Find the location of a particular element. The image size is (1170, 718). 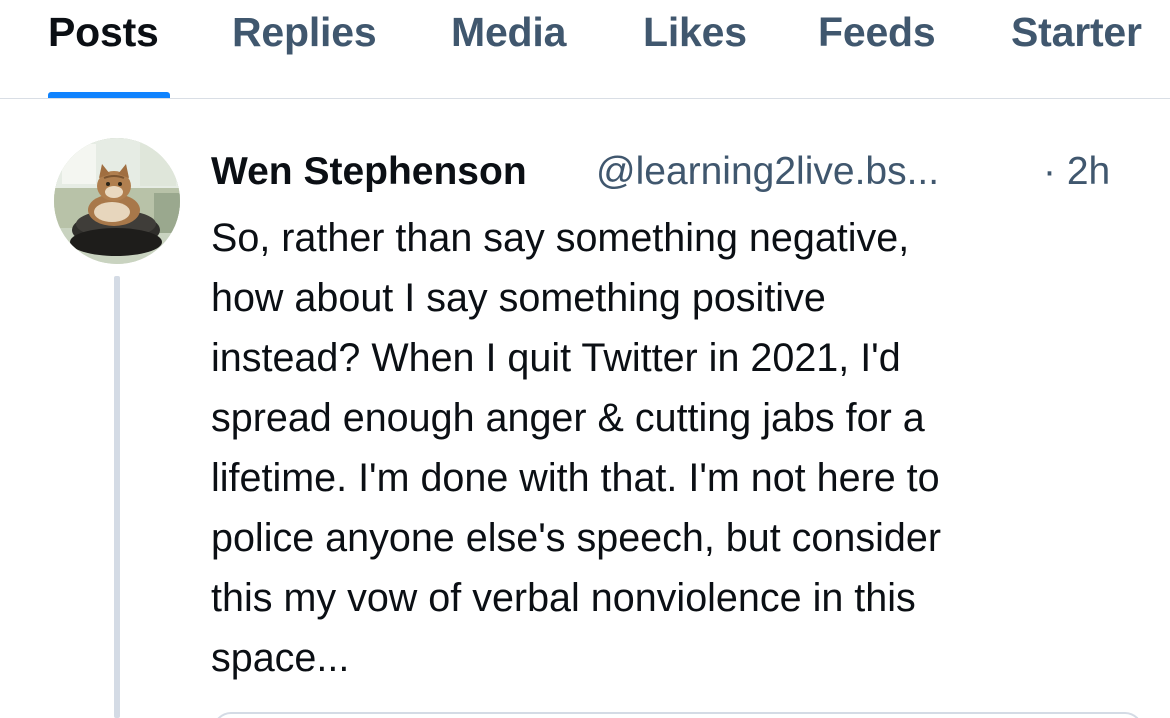

author-name: Wen Stephenson is located at coordinates (369, 172).